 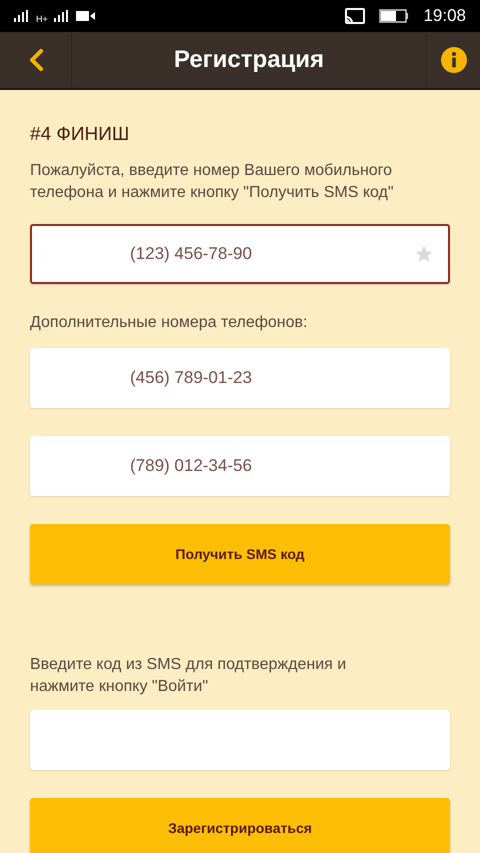 What do you see at coordinates (240, 825) in the screenshot?
I see `register-button: Зарегистрироваться` at bounding box center [240, 825].